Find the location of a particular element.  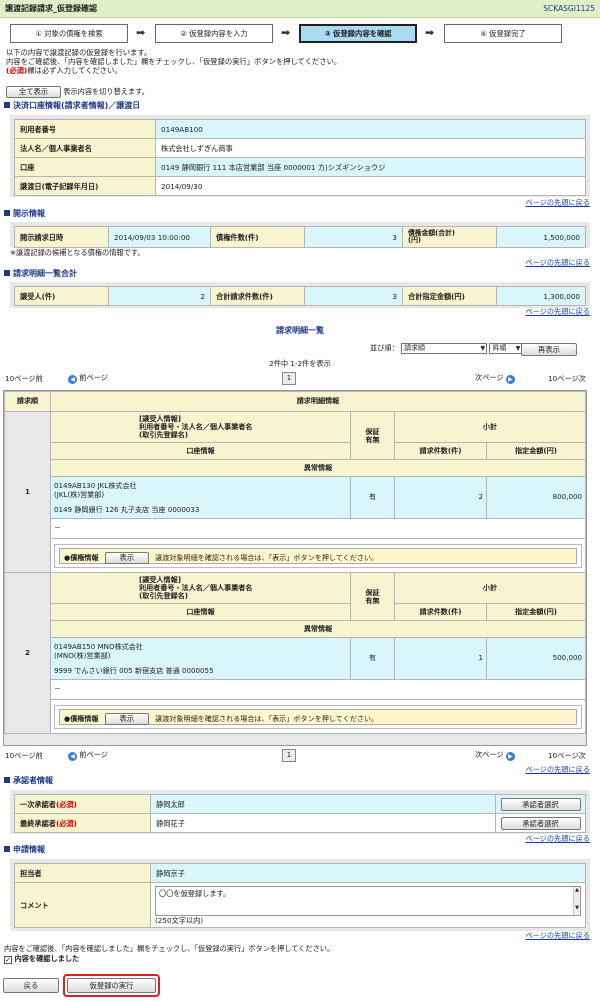

disclosure-note: ※譲渡記録の候補となる債権の情報です。 is located at coordinates (77, 252).